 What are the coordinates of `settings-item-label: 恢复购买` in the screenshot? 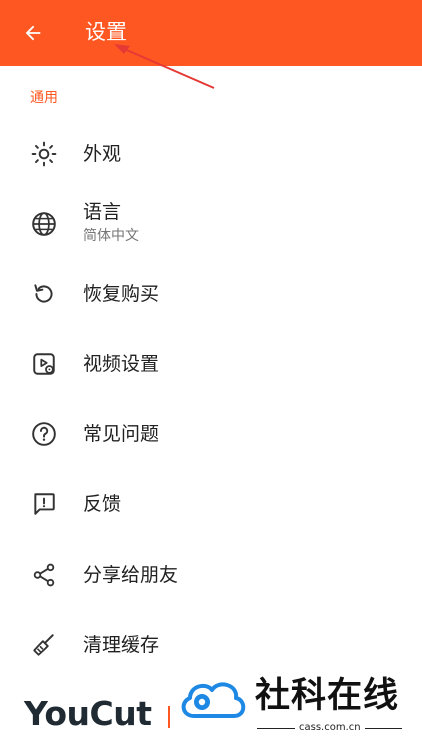 It's located at (121, 294).